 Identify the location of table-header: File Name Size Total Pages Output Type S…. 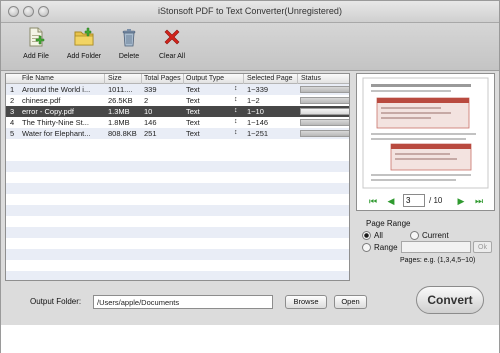
(177, 79).